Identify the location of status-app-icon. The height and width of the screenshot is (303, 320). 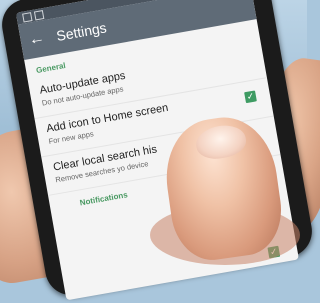
(39, 14).